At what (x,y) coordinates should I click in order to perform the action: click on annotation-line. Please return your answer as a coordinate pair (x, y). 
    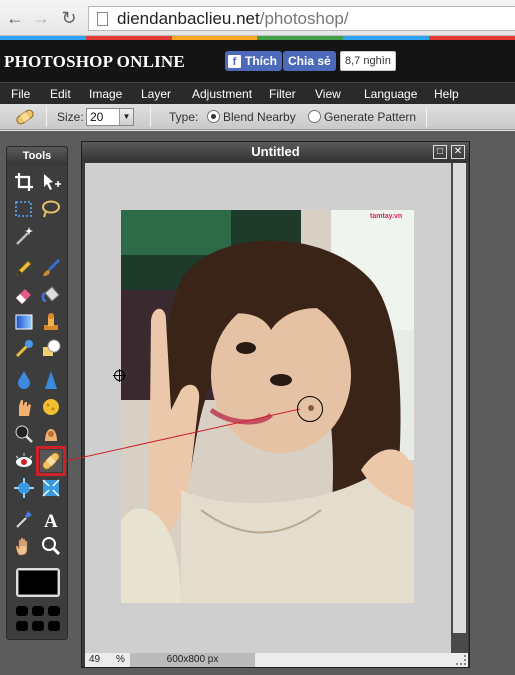
    Looking at the image, I should click on (183, 435).